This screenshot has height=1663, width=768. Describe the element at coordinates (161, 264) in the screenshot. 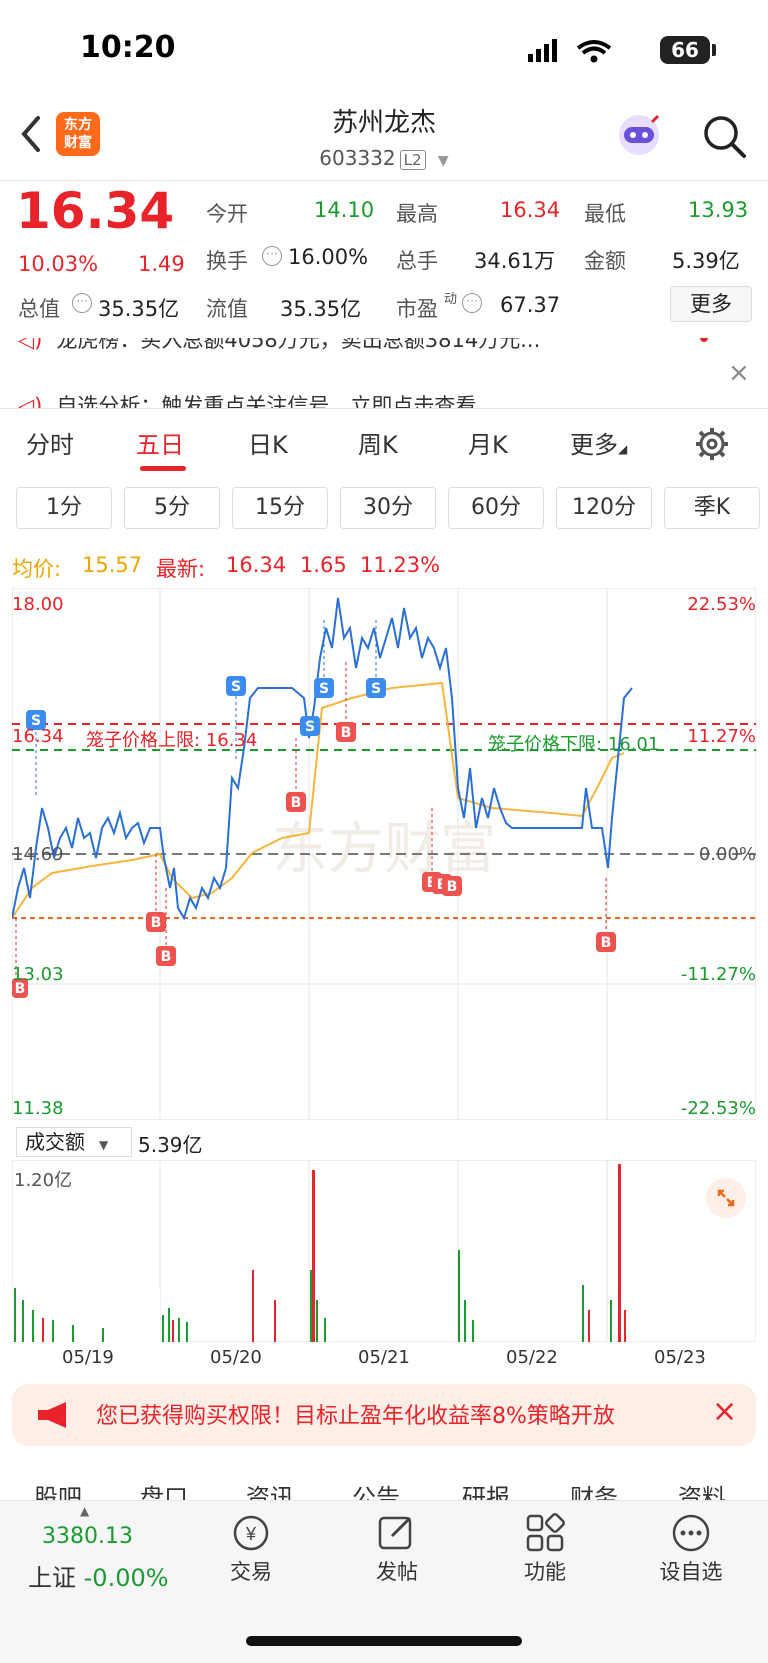

I see `change-amount: 1.49` at that location.